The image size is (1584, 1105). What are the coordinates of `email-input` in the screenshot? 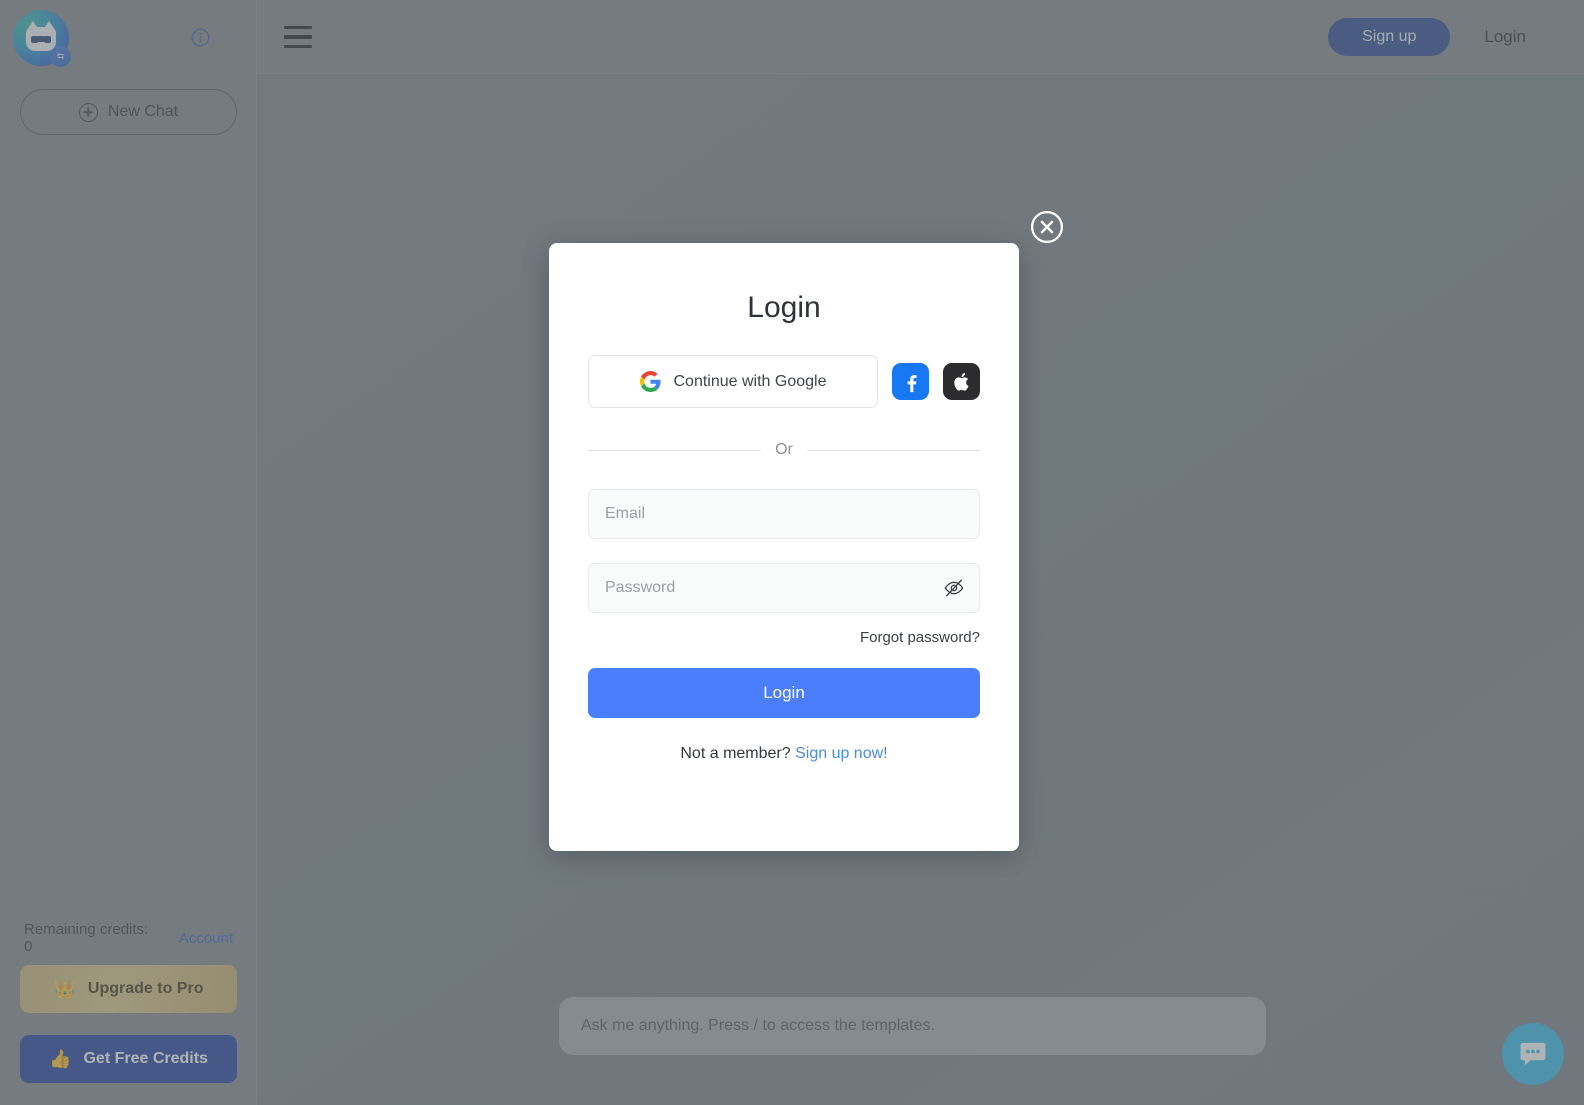 It's located at (784, 514).